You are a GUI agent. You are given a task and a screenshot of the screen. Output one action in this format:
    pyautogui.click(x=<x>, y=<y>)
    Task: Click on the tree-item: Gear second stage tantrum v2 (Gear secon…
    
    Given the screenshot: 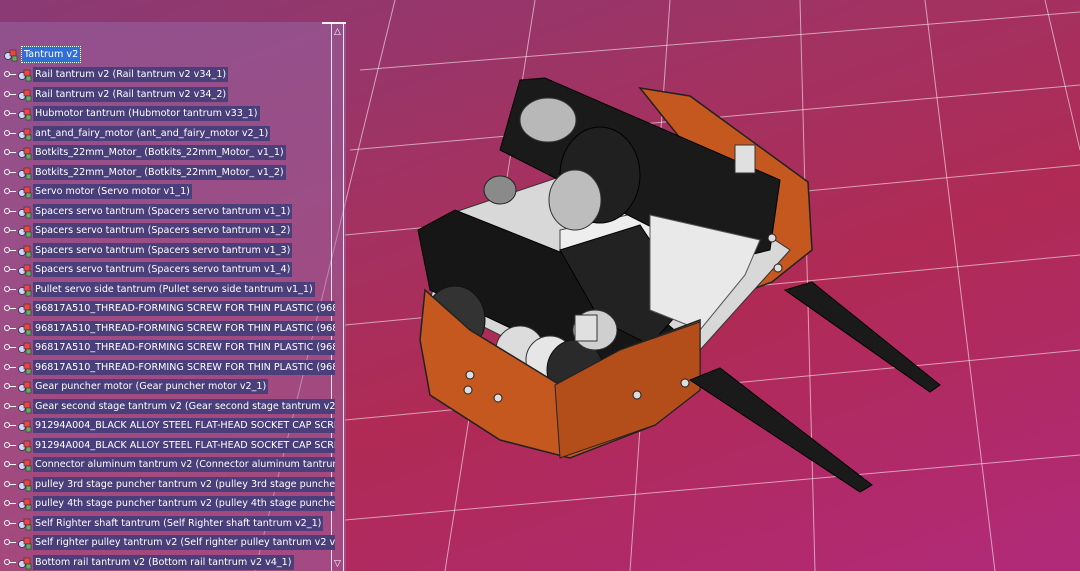 What is the action you would take?
    pyautogui.click(x=167, y=406)
    